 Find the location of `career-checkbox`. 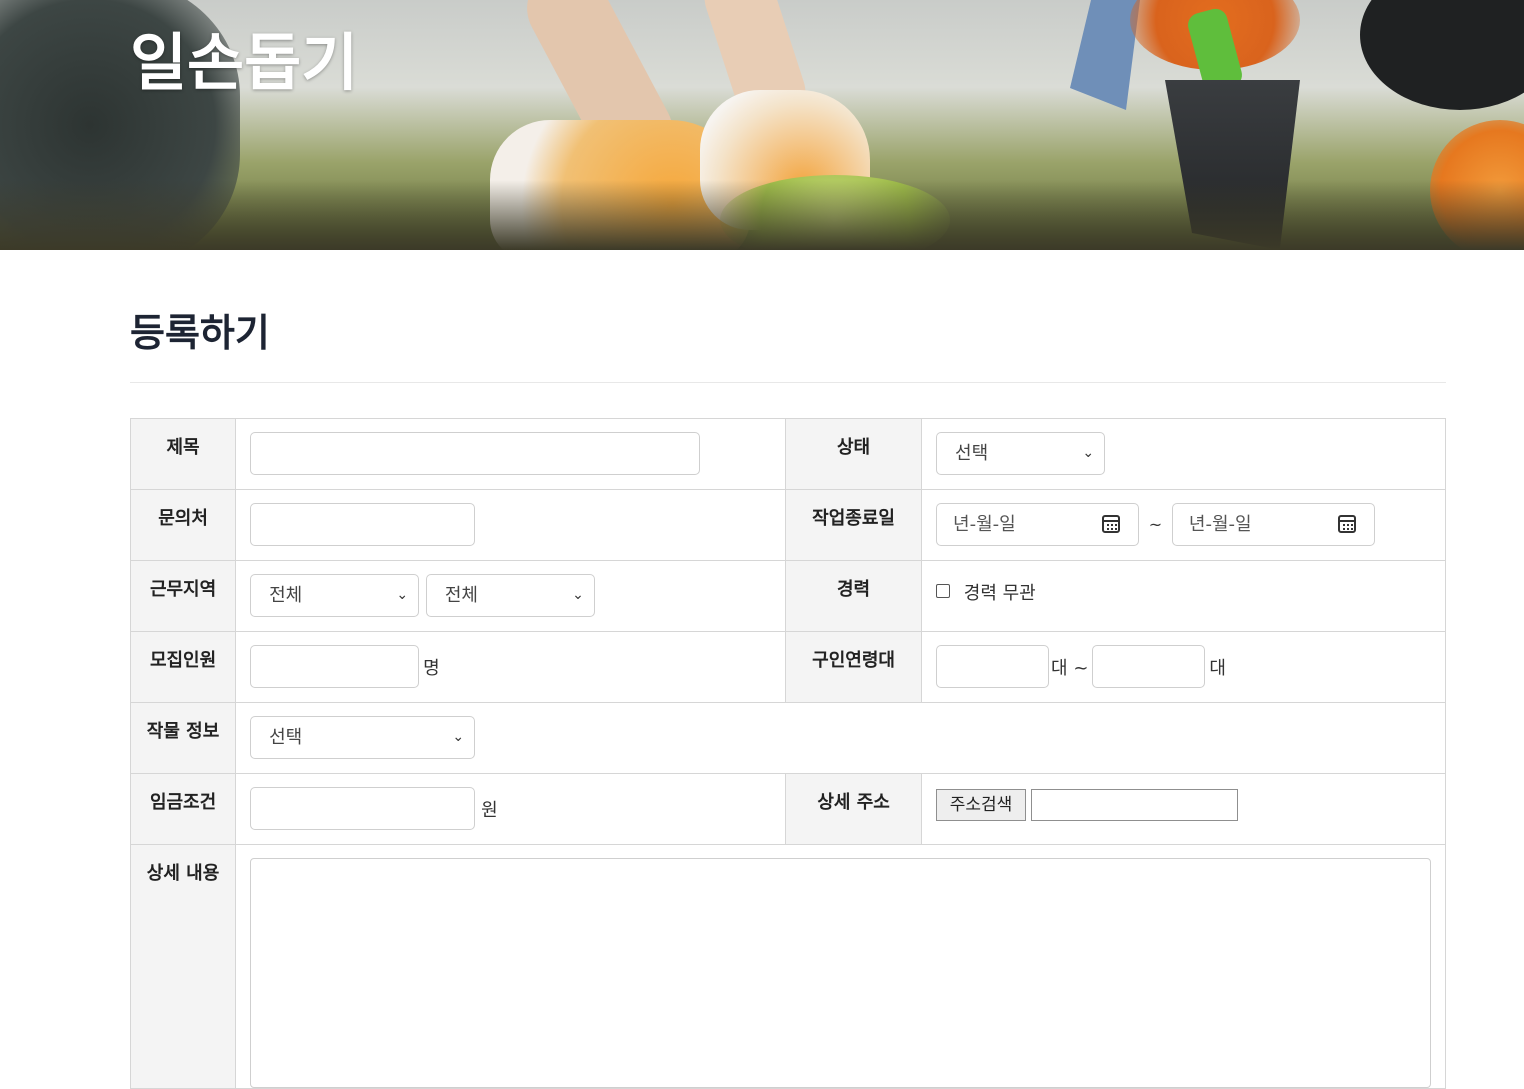

career-checkbox is located at coordinates (943, 591).